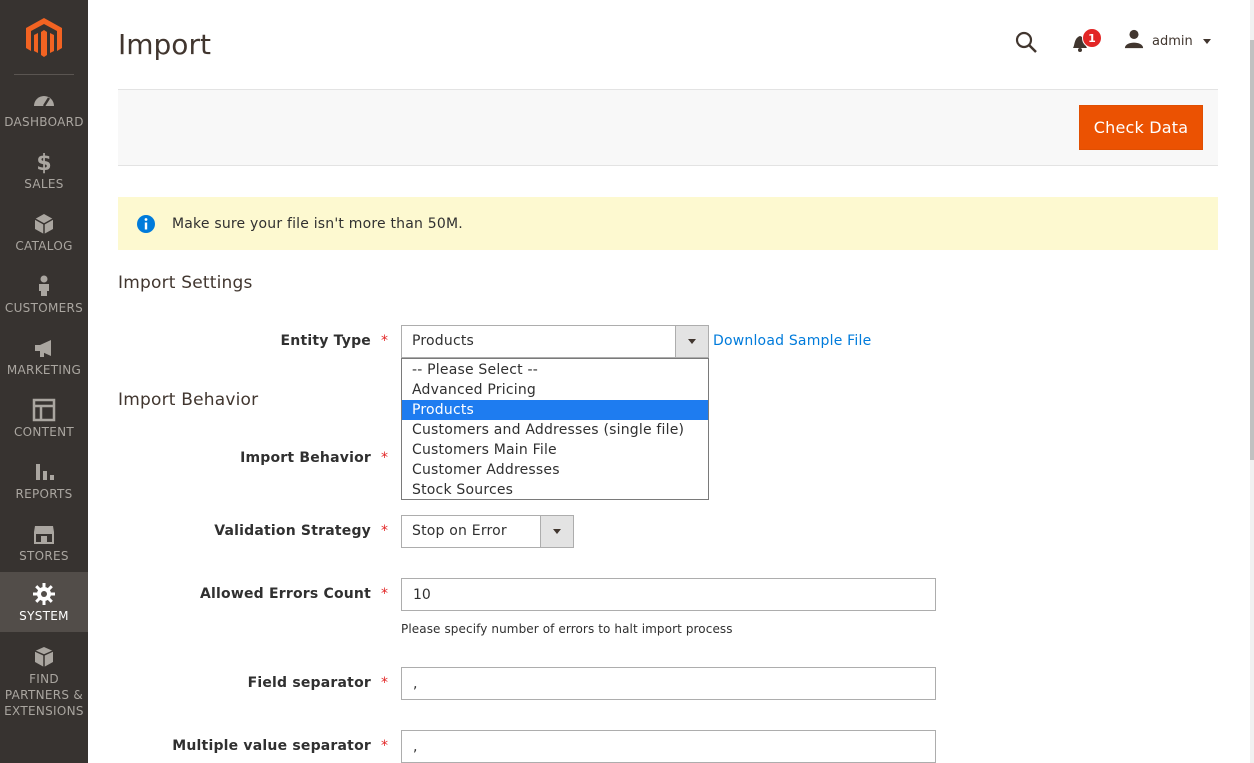 This screenshot has height=763, width=1254. What do you see at coordinates (44, 224) in the screenshot?
I see `box-icon` at bounding box center [44, 224].